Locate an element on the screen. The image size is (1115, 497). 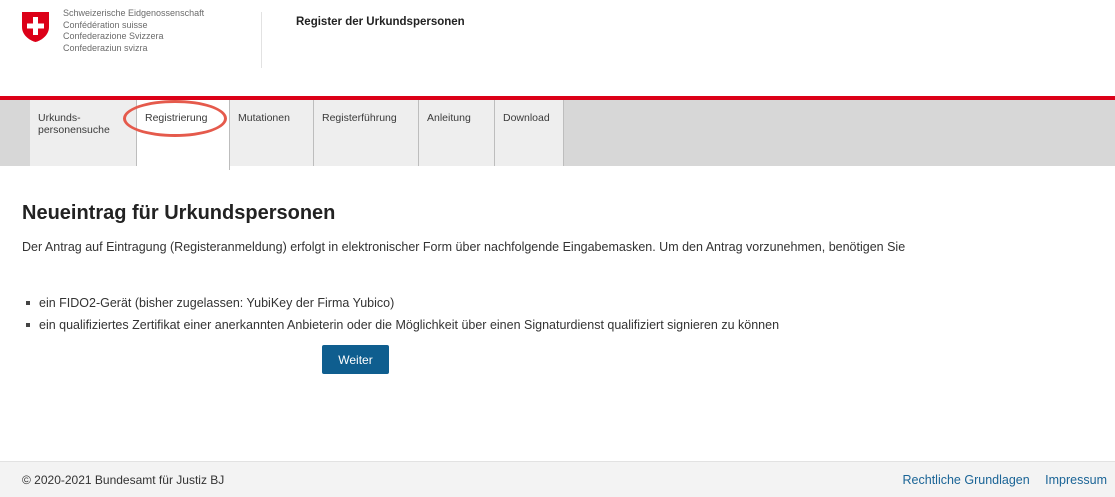
imprint-link: Impressum is located at coordinates (1076, 480).